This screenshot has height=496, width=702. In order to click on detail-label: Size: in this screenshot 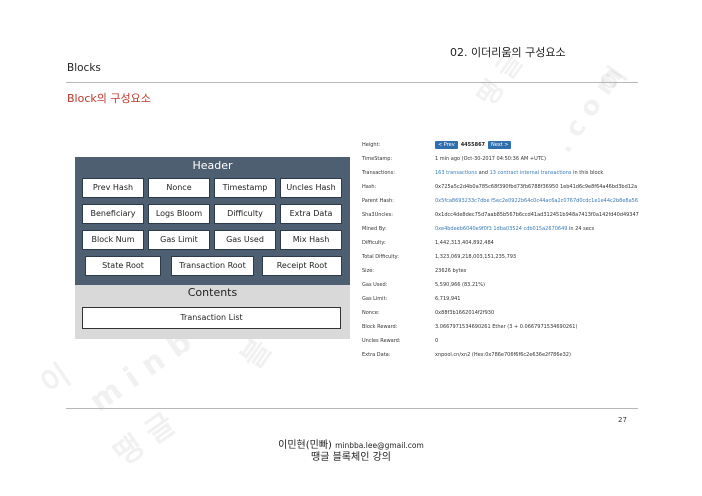, I will do `click(368, 271)`.